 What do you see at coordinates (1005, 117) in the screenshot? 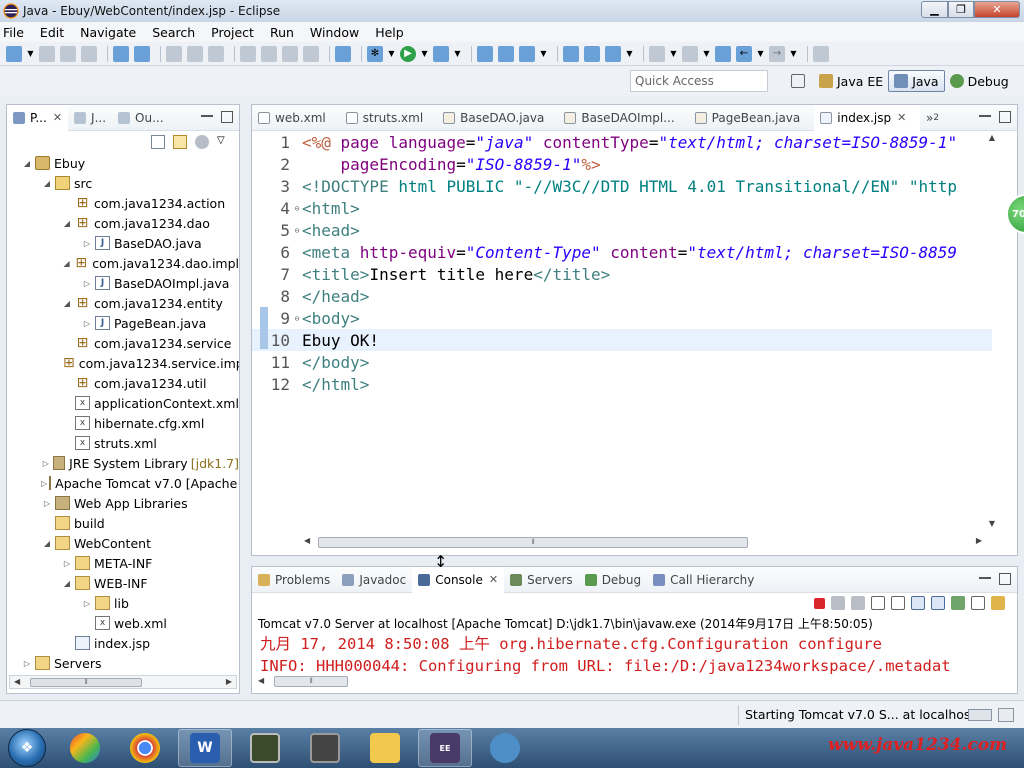
I see `maximize-editor-icon` at bounding box center [1005, 117].